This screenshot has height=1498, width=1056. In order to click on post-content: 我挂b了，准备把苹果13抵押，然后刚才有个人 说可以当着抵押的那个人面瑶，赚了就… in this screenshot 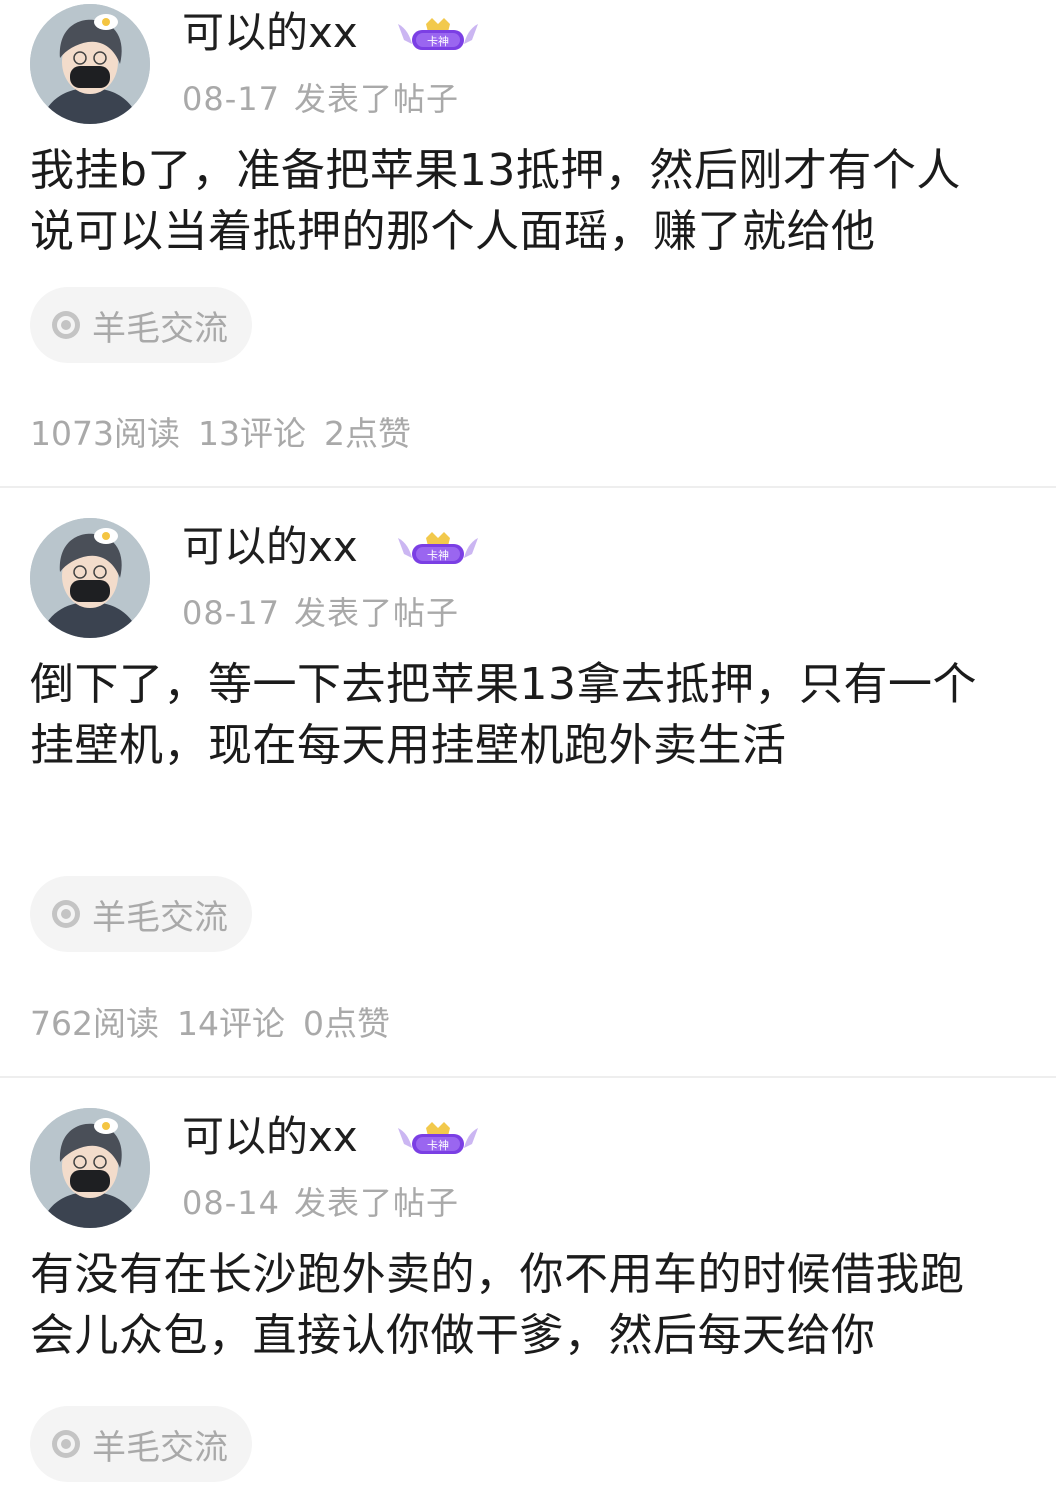, I will do `click(535, 201)`.